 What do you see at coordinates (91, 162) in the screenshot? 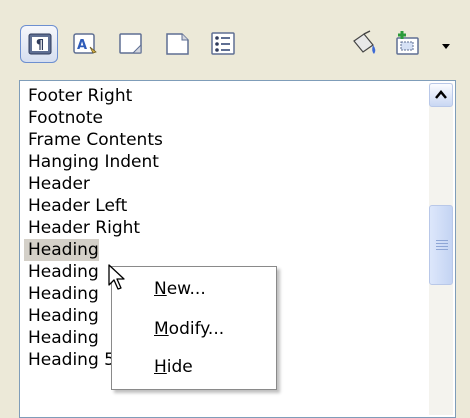
I see `list-item: Hanging Indent` at bounding box center [91, 162].